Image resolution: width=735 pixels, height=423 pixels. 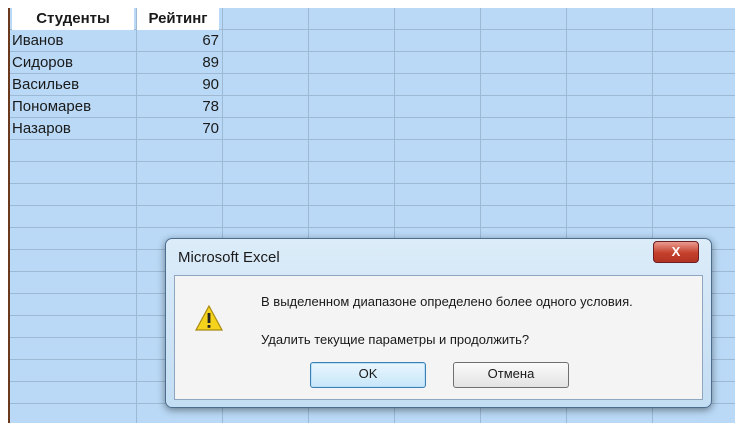 What do you see at coordinates (73, 85) in the screenshot?
I see `cell-student-name: Васильев` at bounding box center [73, 85].